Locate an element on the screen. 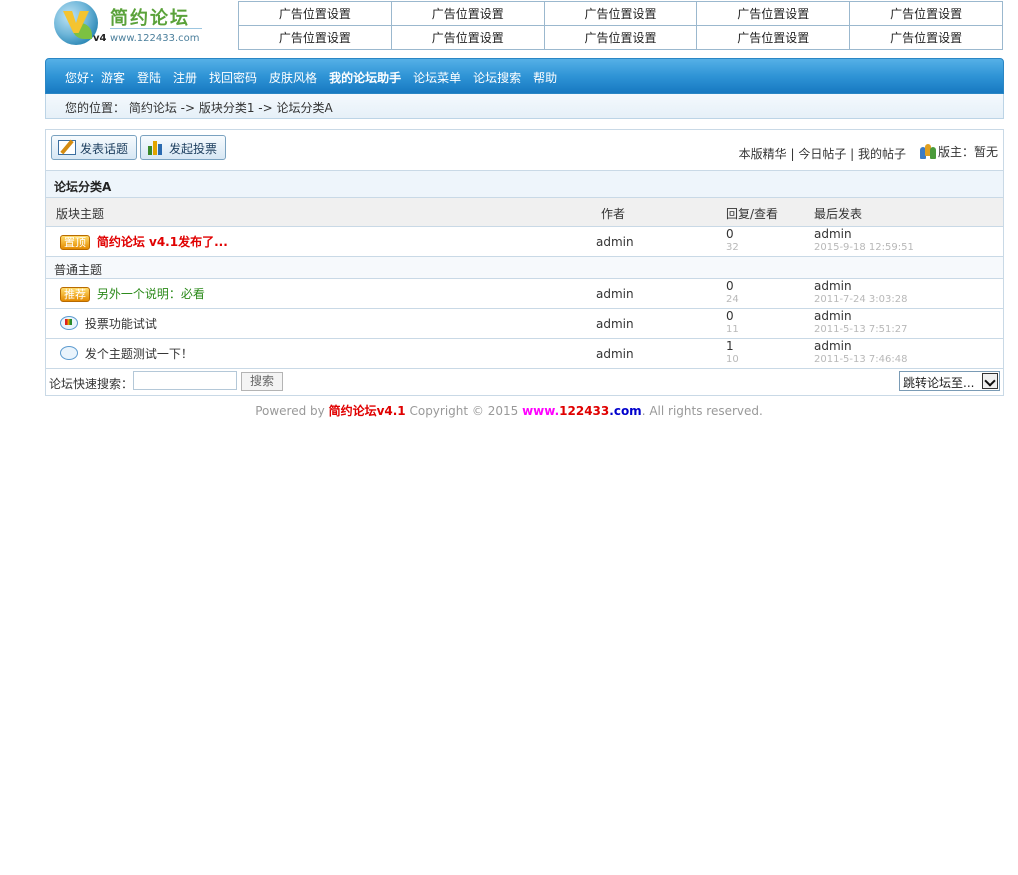 Image resolution: width=1018 pixels, height=875 pixels. footer-url-www: www. is located at coordinates (540, 411).